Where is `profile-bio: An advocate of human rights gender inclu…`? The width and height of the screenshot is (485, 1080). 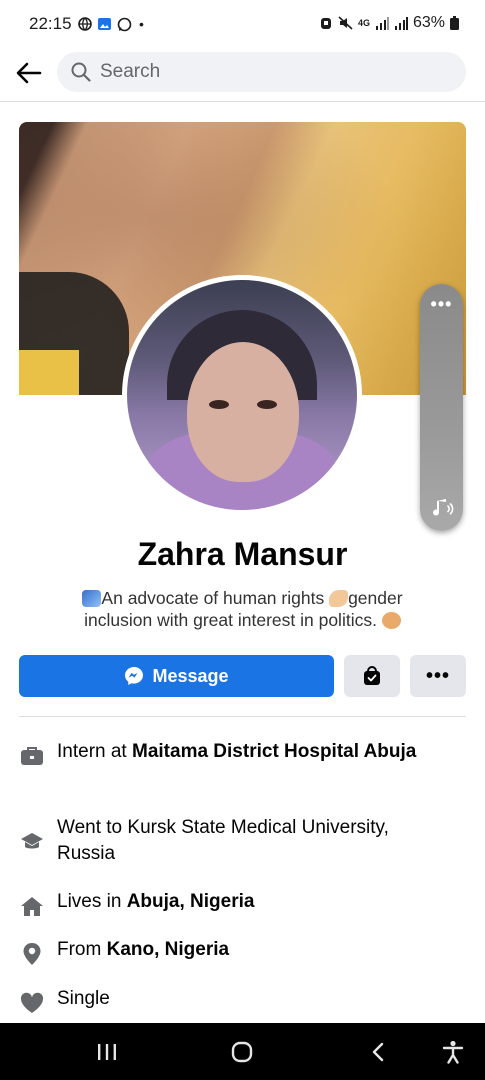 profile-bio: An advocate of human rights gender inclu… is located at coordinates (242, 609).